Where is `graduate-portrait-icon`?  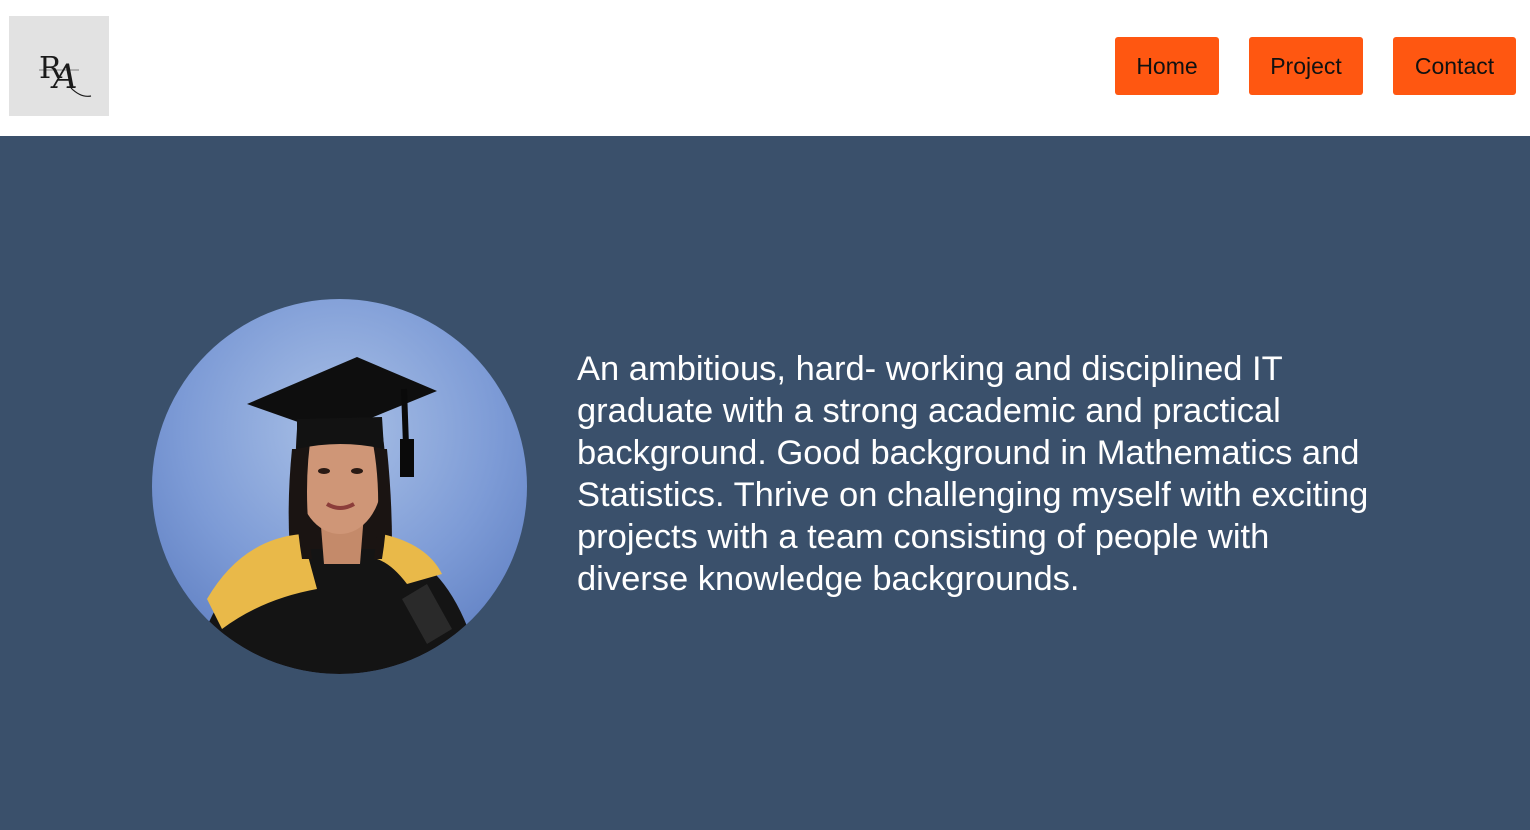 graduate-portrait-icon is located at coordinates (339, 486).